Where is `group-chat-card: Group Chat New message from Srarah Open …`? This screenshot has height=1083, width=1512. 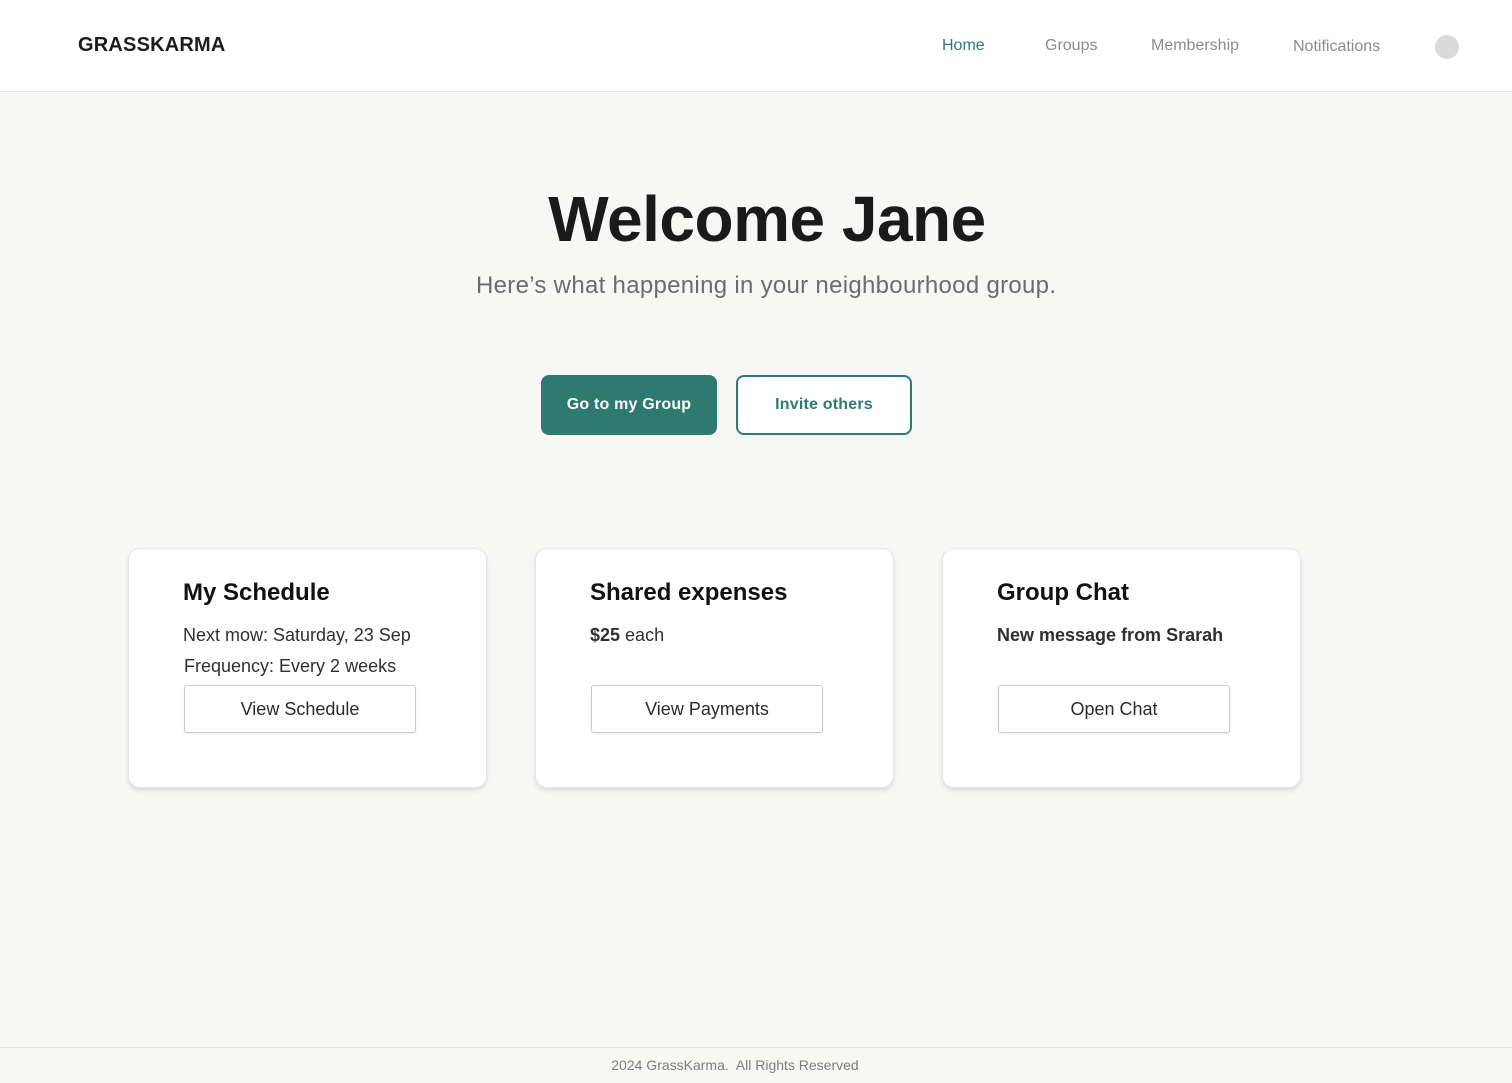 group-chat-card: Group Chat New message from Srarah Open … is located at coordinates (1121, 668).